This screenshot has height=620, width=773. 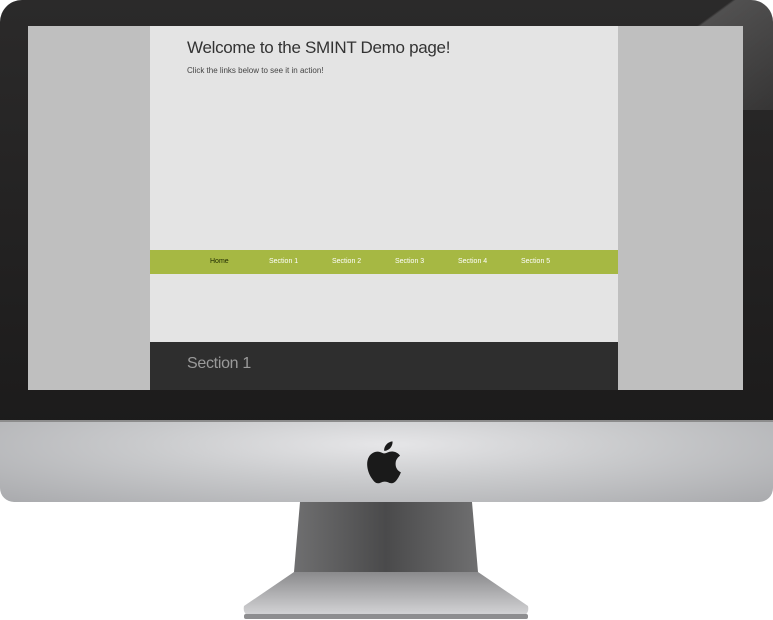 I want to click on chin-divider, so click(x=386, y=421).